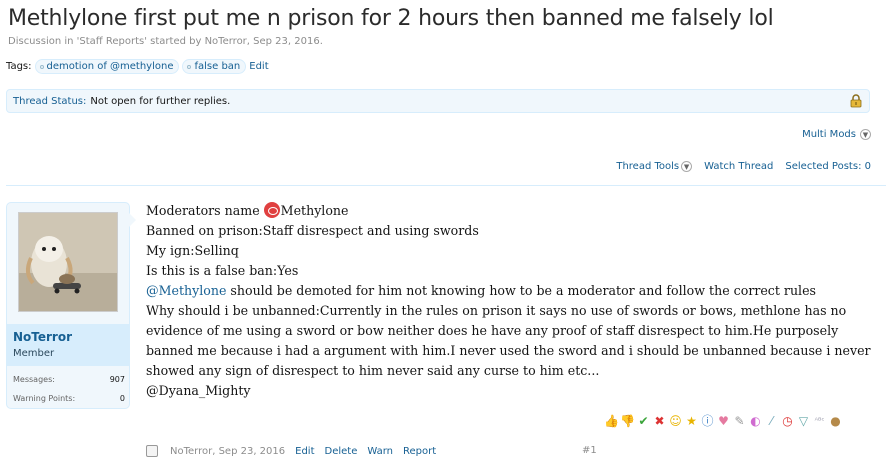  I want to click on username-link: NoTerror, so click(42, 337).